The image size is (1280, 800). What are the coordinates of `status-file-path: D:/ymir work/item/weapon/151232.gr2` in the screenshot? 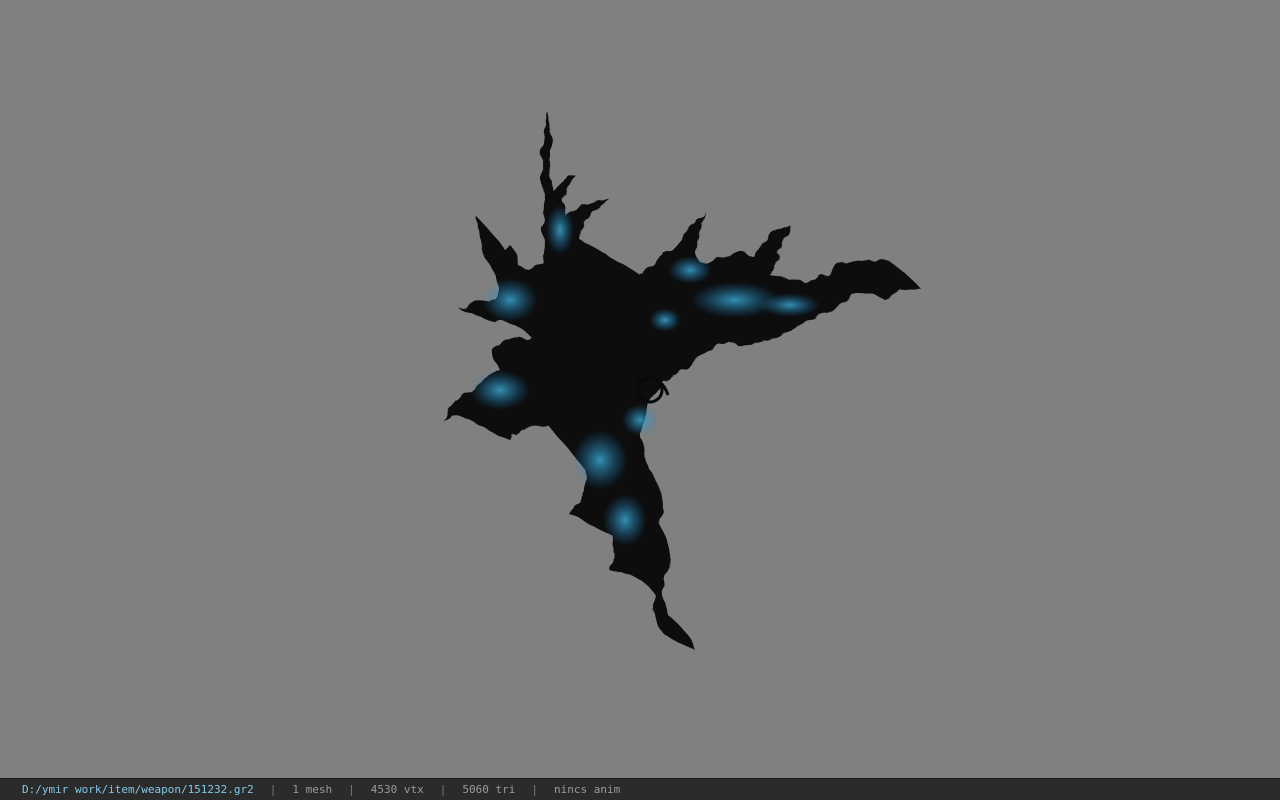 It's located at (138, 789).